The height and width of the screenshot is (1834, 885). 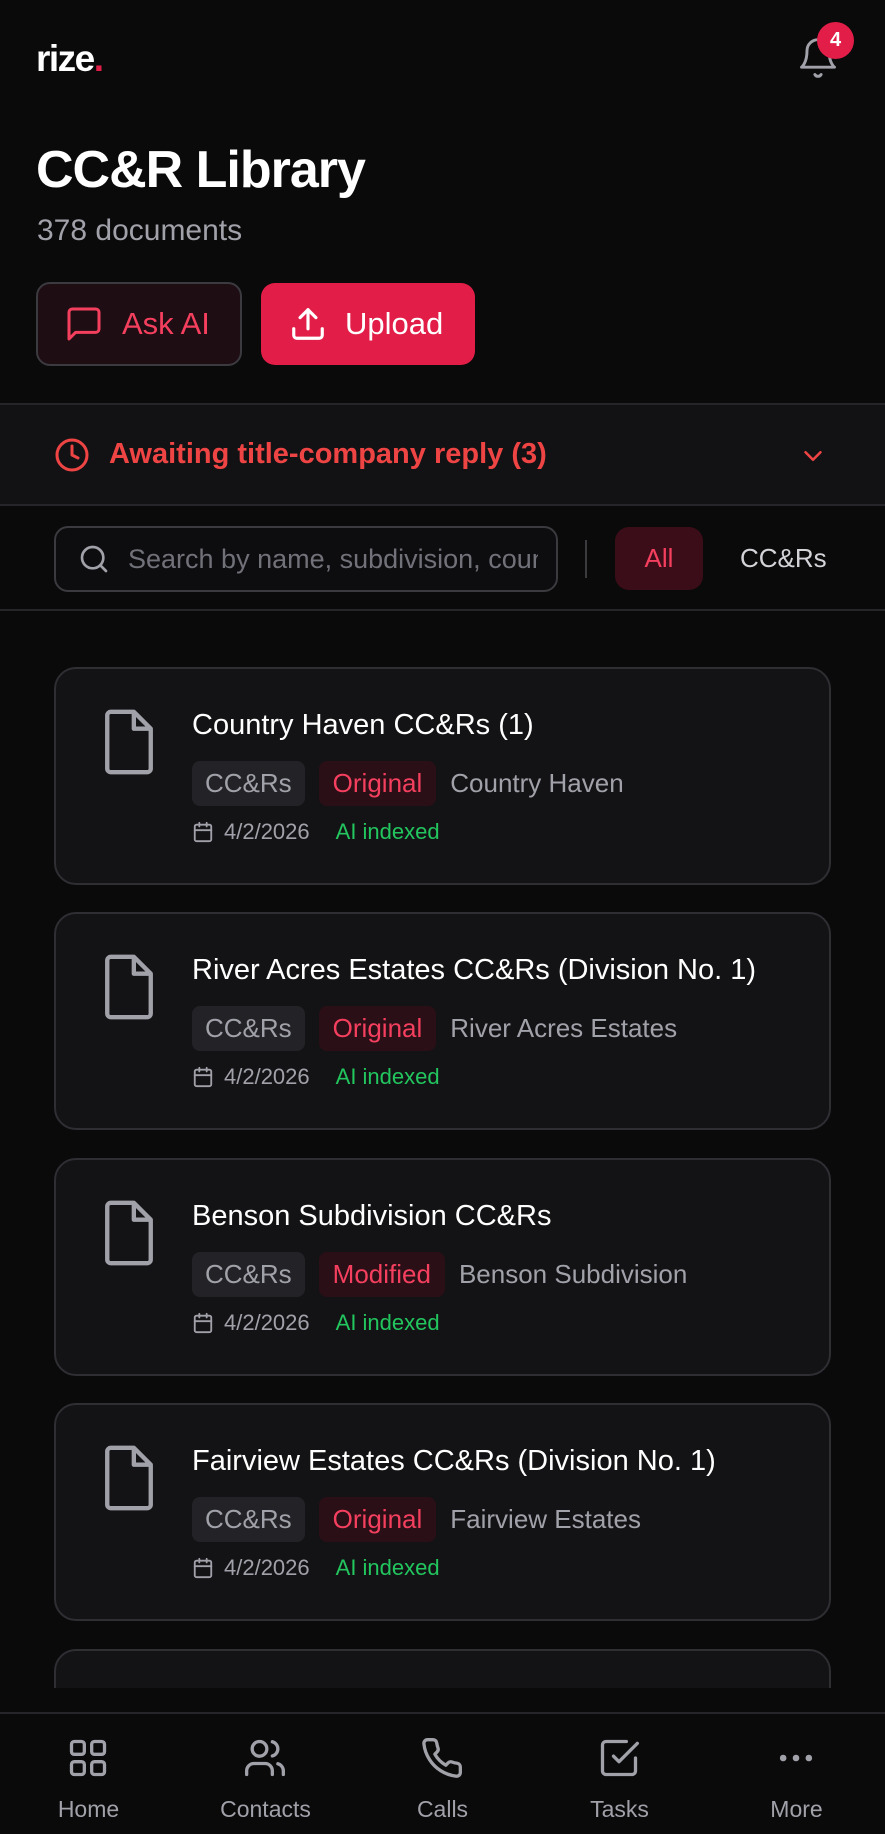 I want to click on subdivision-name: Country Haven, so click(x=537, y=783).